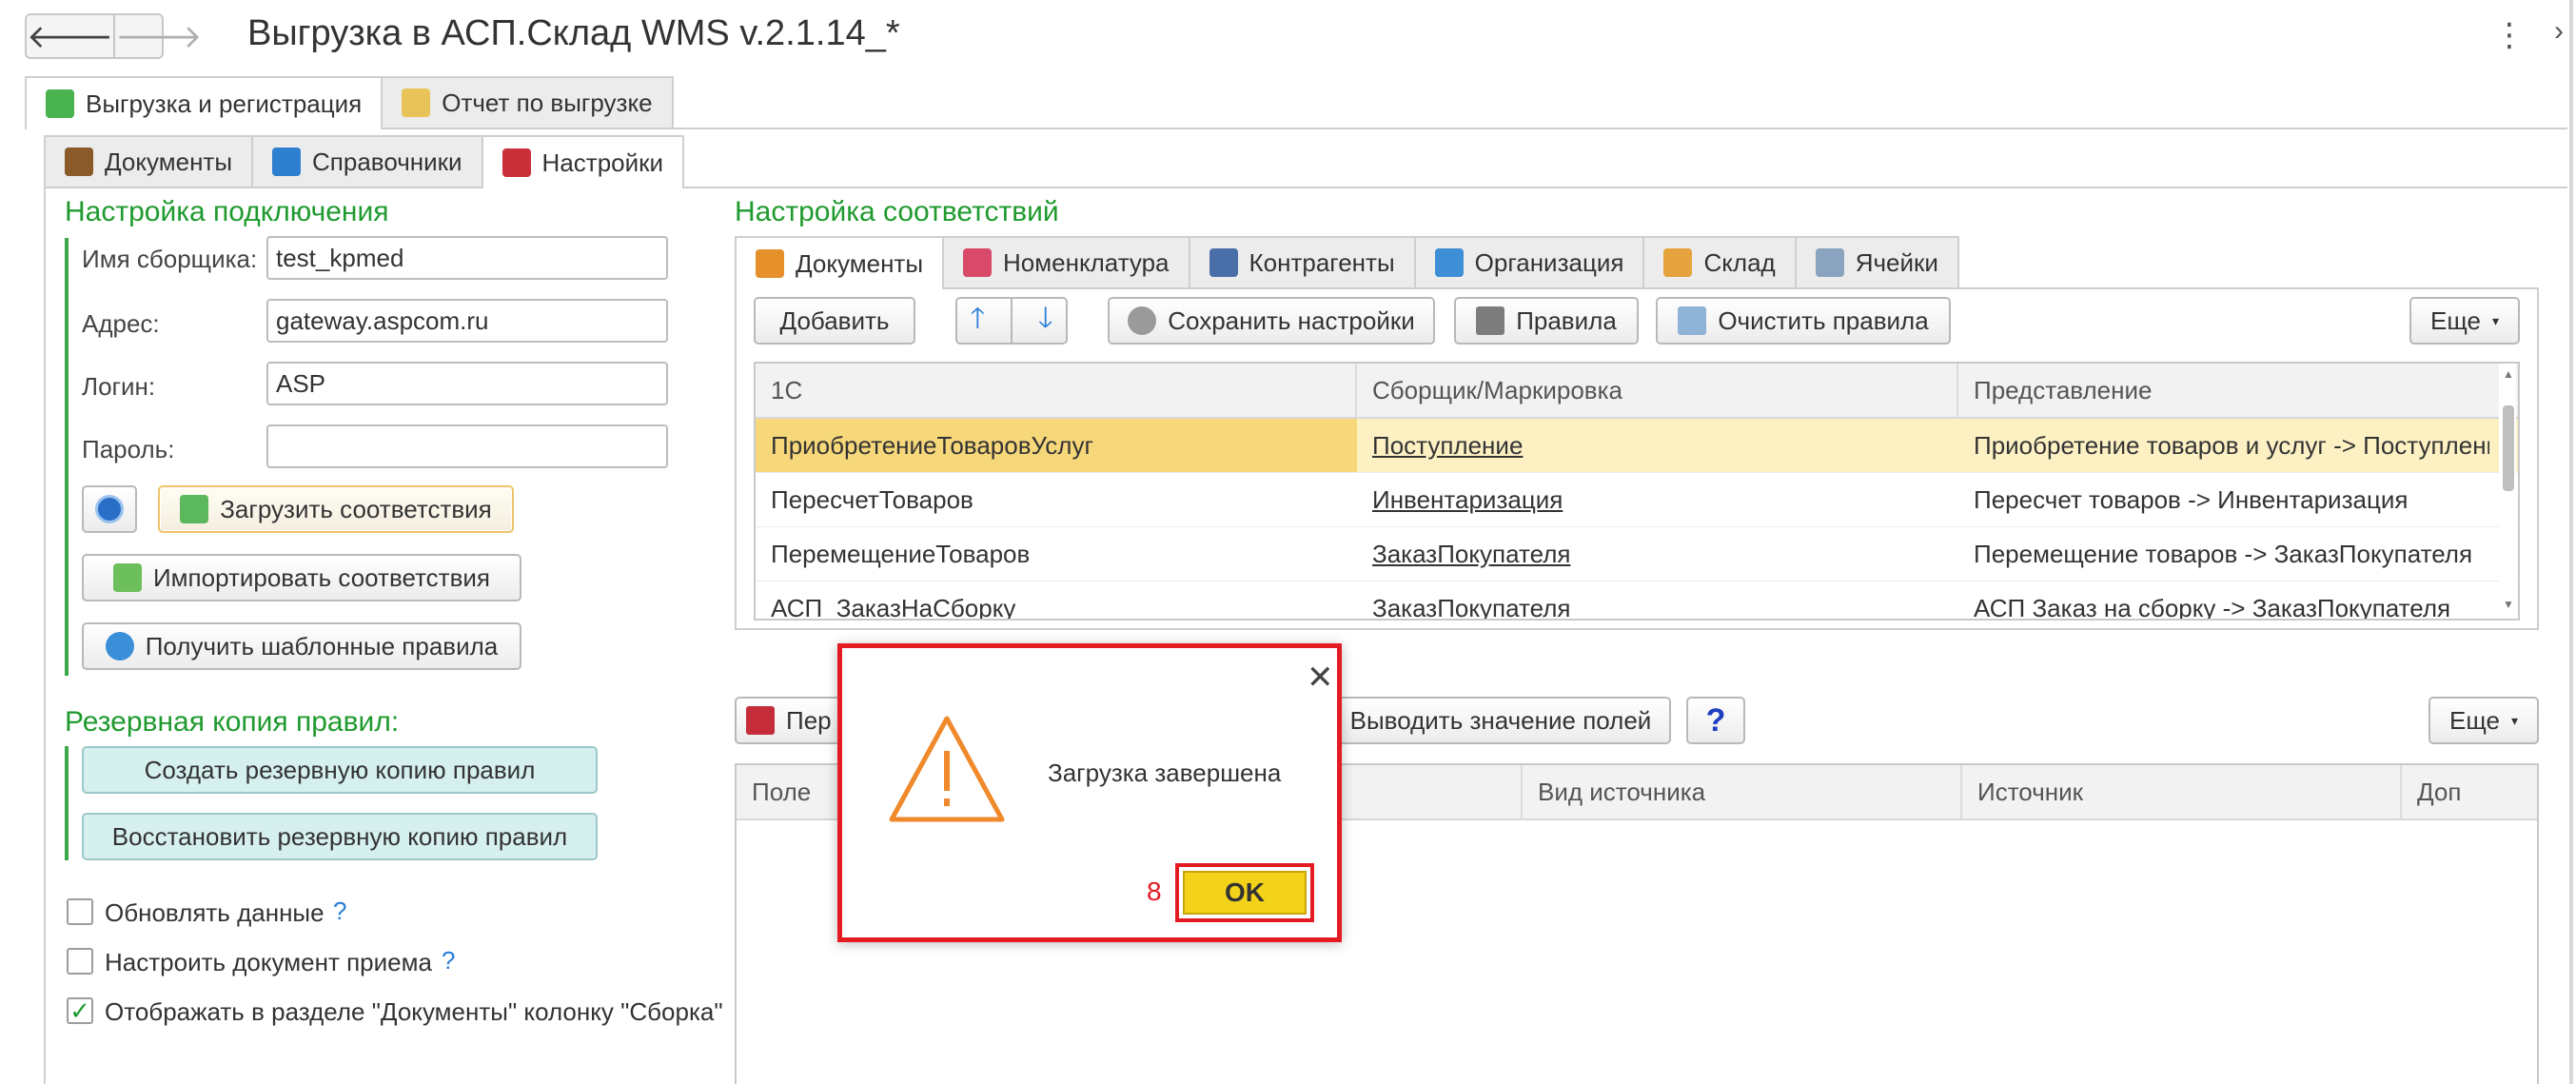  Describe the element at coordinates (169, 161) in the screenshot. I see `tab-label: Документы` at that location.